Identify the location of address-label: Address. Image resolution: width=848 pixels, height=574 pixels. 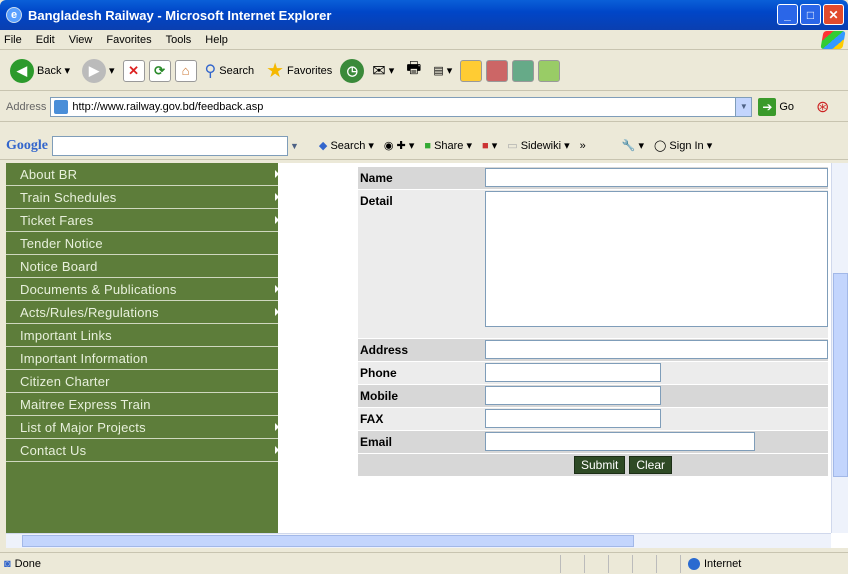
(26, 106).